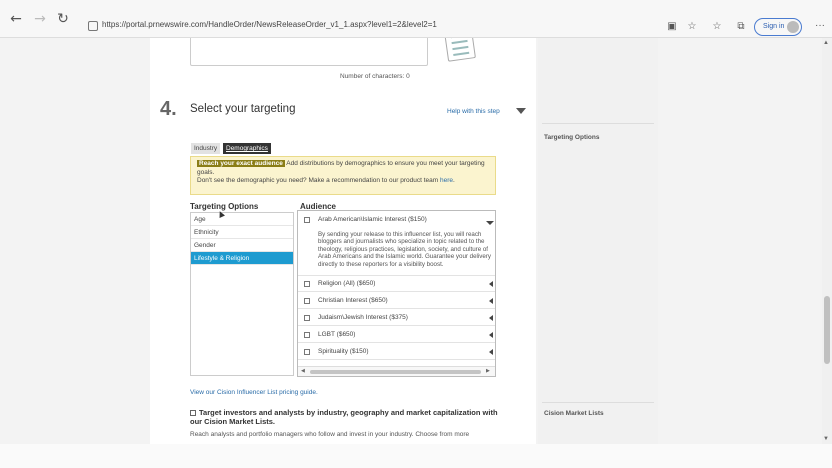 This screenshot has height=468, width=832. Describe the element at coordinates (168, 109) in the screenshot. I see `step-number: 4.` at that location.